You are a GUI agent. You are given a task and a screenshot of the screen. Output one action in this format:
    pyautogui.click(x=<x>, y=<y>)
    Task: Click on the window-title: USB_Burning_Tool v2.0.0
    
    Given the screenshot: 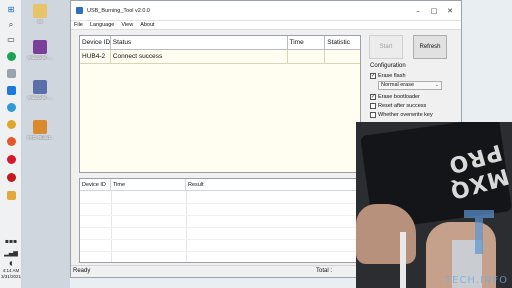 What is the action you would take?
    pyautogui.click(x=118, y=10)
    